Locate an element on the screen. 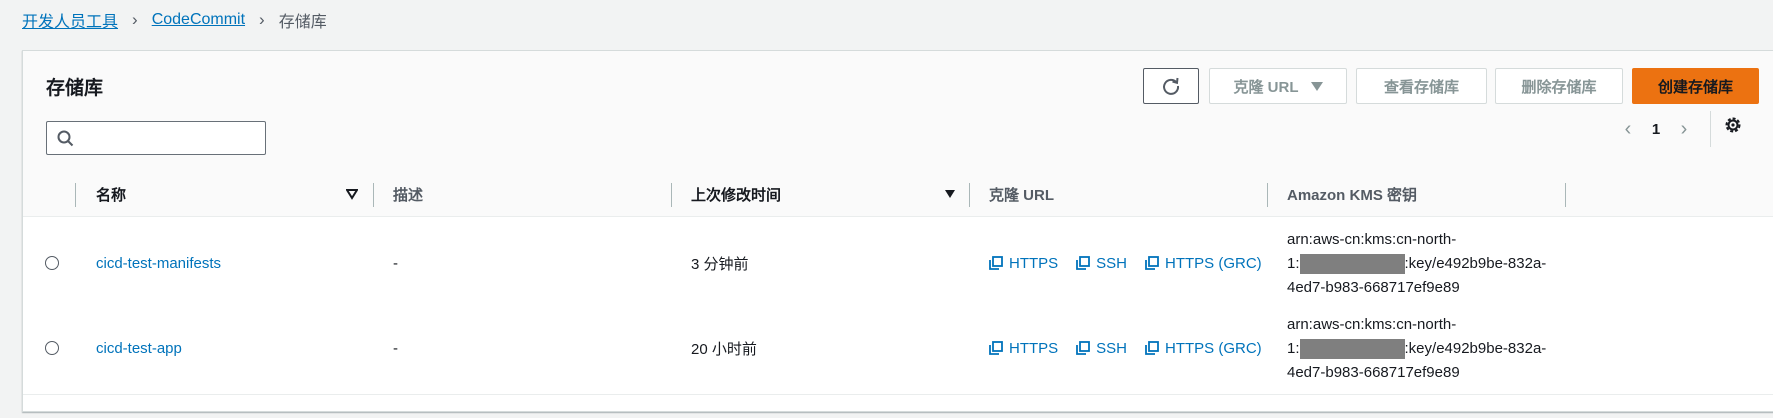  create-repository-button: 创建存储库 is located at coordinates (1695, 86).